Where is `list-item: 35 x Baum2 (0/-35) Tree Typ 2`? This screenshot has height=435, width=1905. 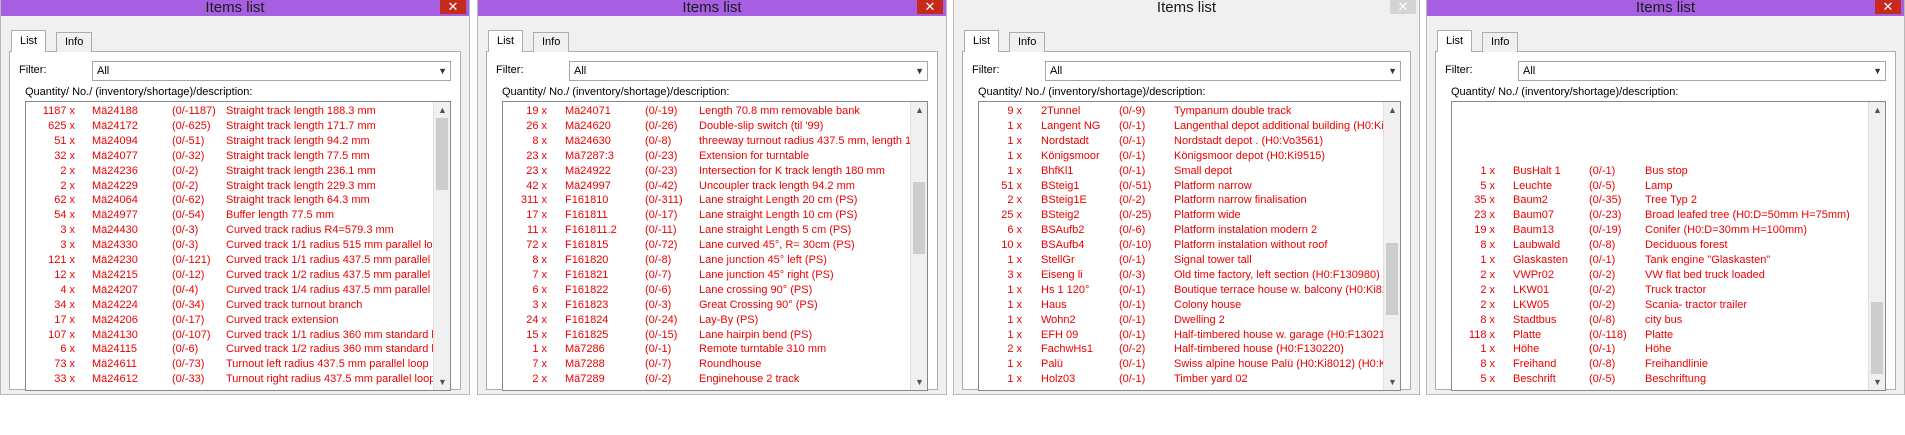
list-item: 35 x Baum2 (0/-35) Tree Typ 2 is located at coordinates (1661, 200).